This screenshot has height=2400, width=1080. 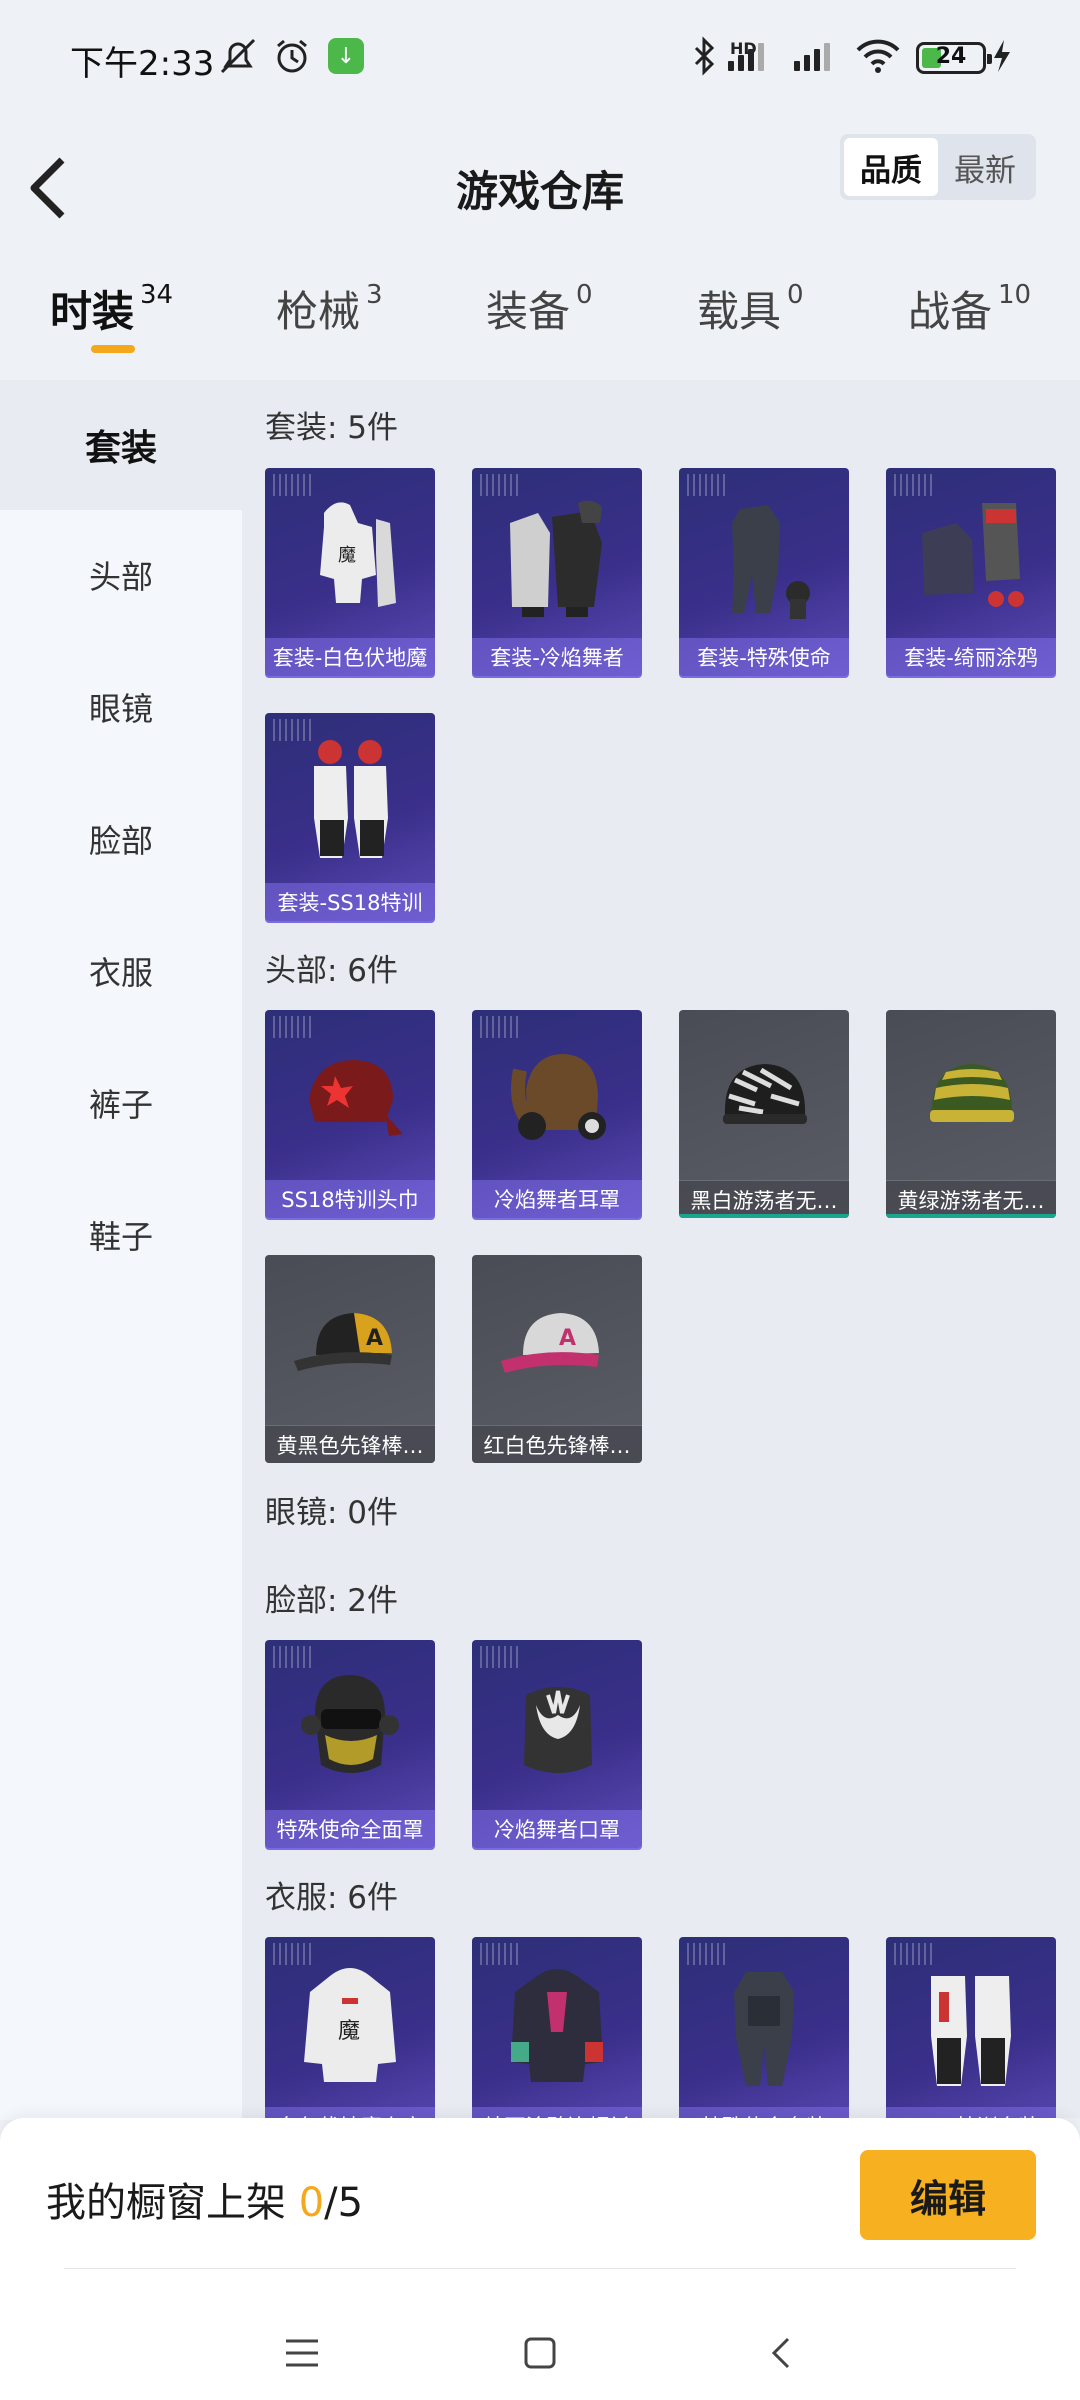 What do you see at coordinates (540, 188) in the screenshot?
I see `app-header: 游戏仓库 品质 最新` at bounding box center [540, 188].